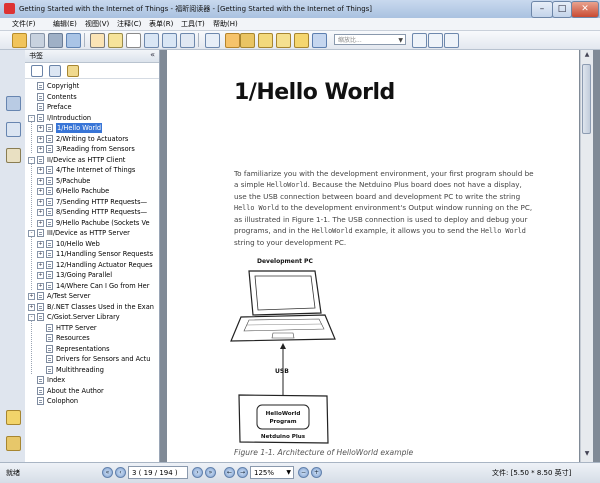 This screenshot has height=483, width=600. Describe the element at coordinates (562, 9) in the screenshot. I see `maximize-button: □` at that location.